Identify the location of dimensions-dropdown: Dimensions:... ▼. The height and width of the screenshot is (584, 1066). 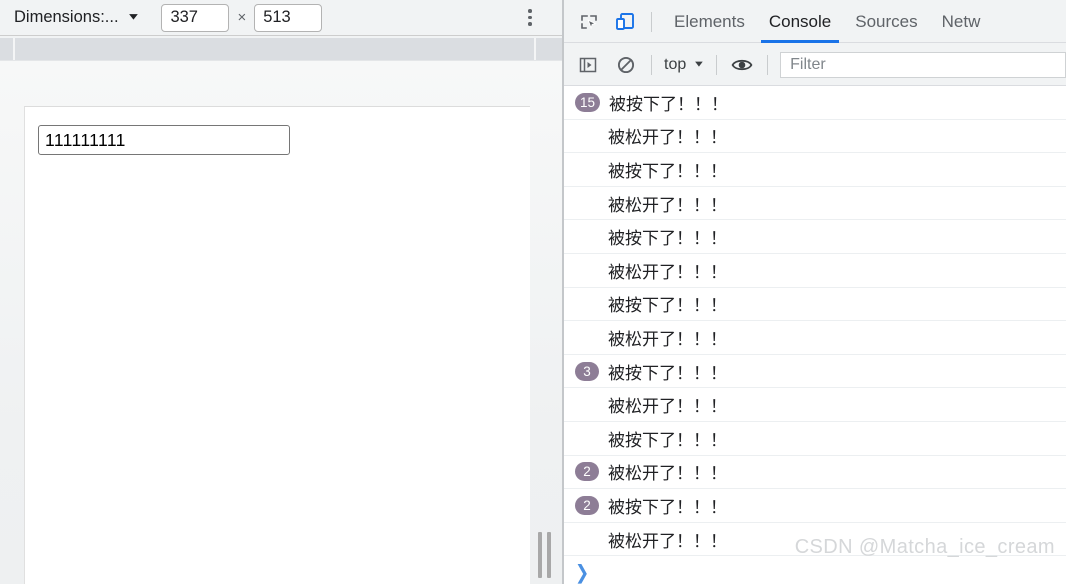
(77, 17).